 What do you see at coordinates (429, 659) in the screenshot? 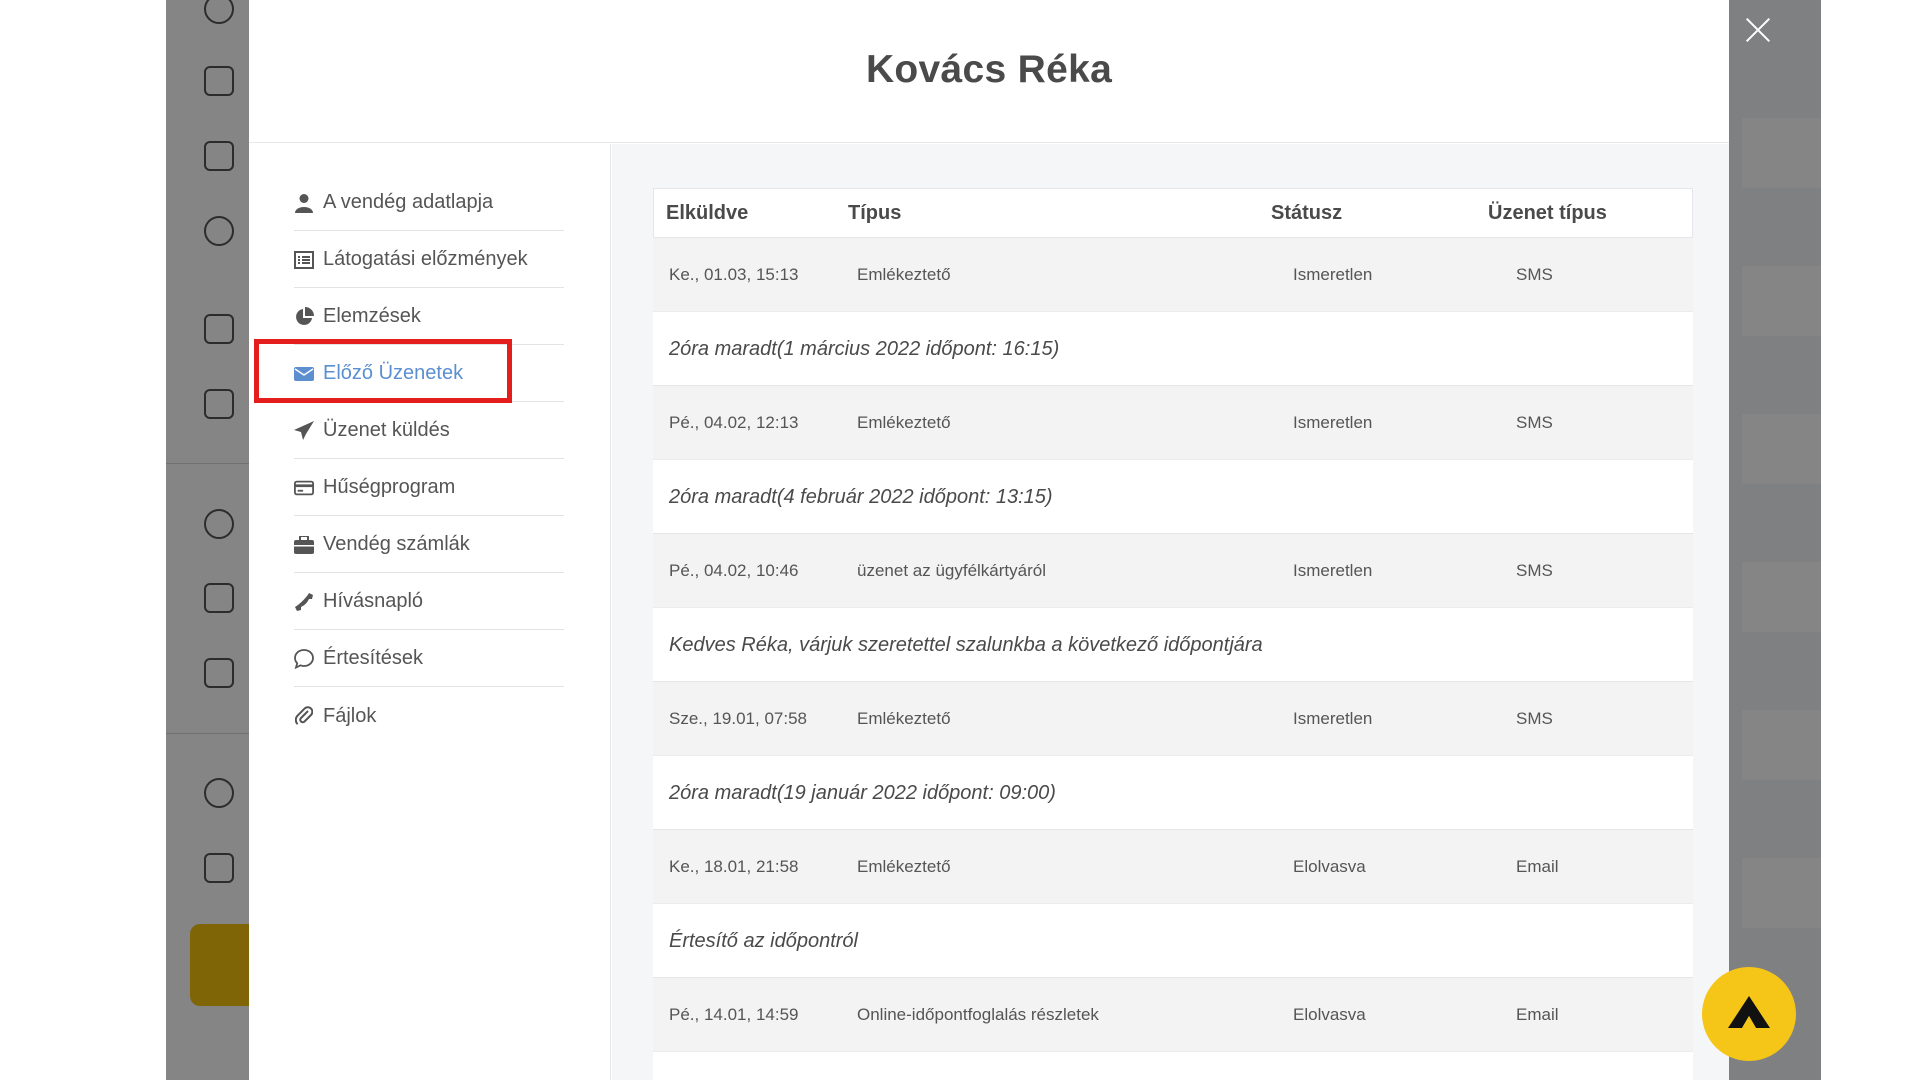
I see `nav-item-notifications: Értesítések` at bounding box center [429, 659].